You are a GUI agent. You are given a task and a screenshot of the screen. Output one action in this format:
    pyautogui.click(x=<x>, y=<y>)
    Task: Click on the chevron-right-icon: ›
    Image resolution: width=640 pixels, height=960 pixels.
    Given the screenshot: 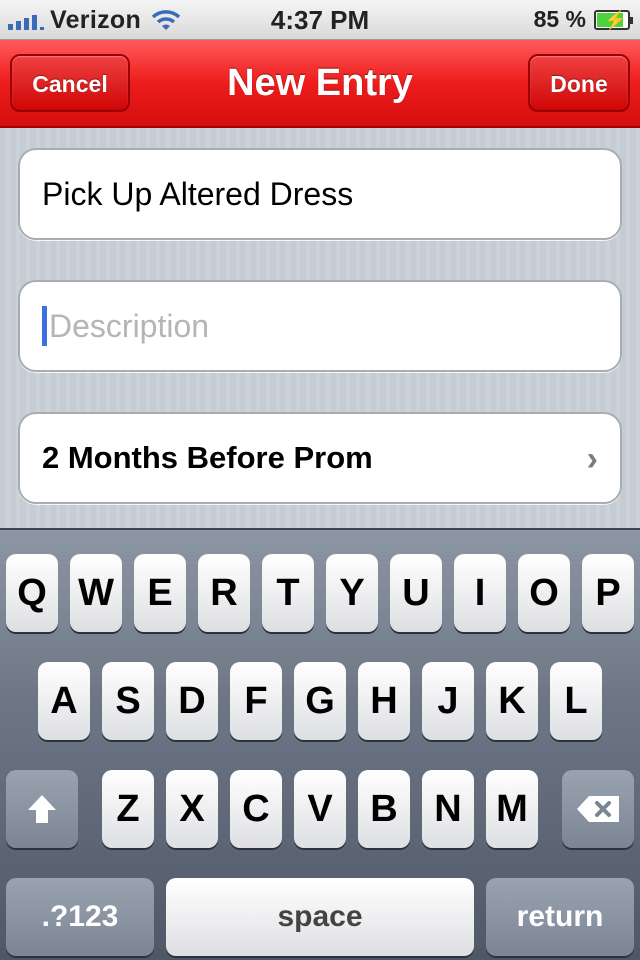 What is the action you would take?
    pyautogui.click(x=592, y=459)
    